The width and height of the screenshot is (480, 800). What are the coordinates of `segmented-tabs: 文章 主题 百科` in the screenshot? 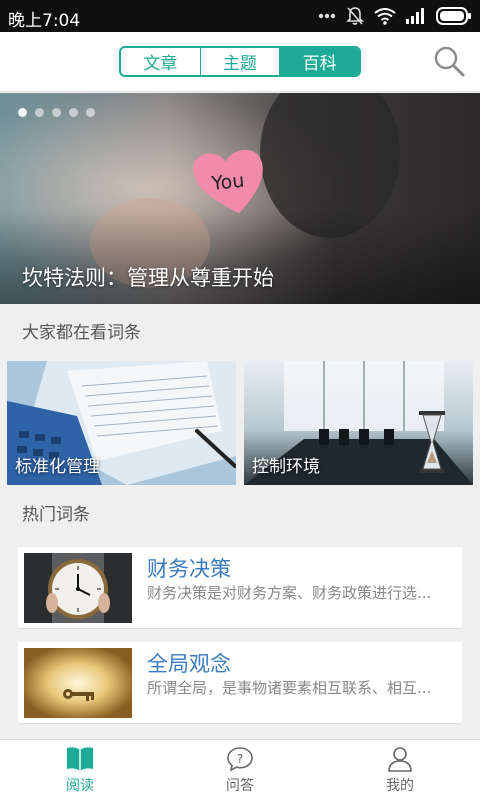 It's located at (240, 61).